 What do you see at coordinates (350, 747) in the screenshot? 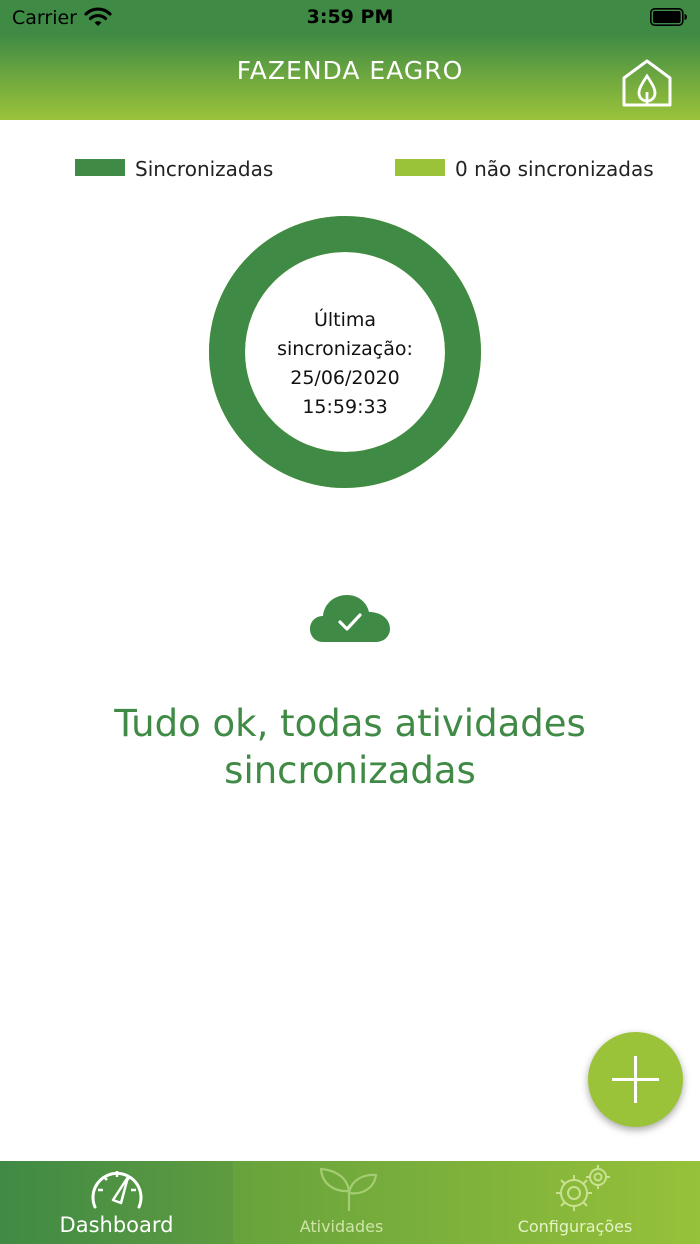
I see `sync-status-message: Tudo ok, todas atividades sincronizadas` at bounding box center [350, 747].